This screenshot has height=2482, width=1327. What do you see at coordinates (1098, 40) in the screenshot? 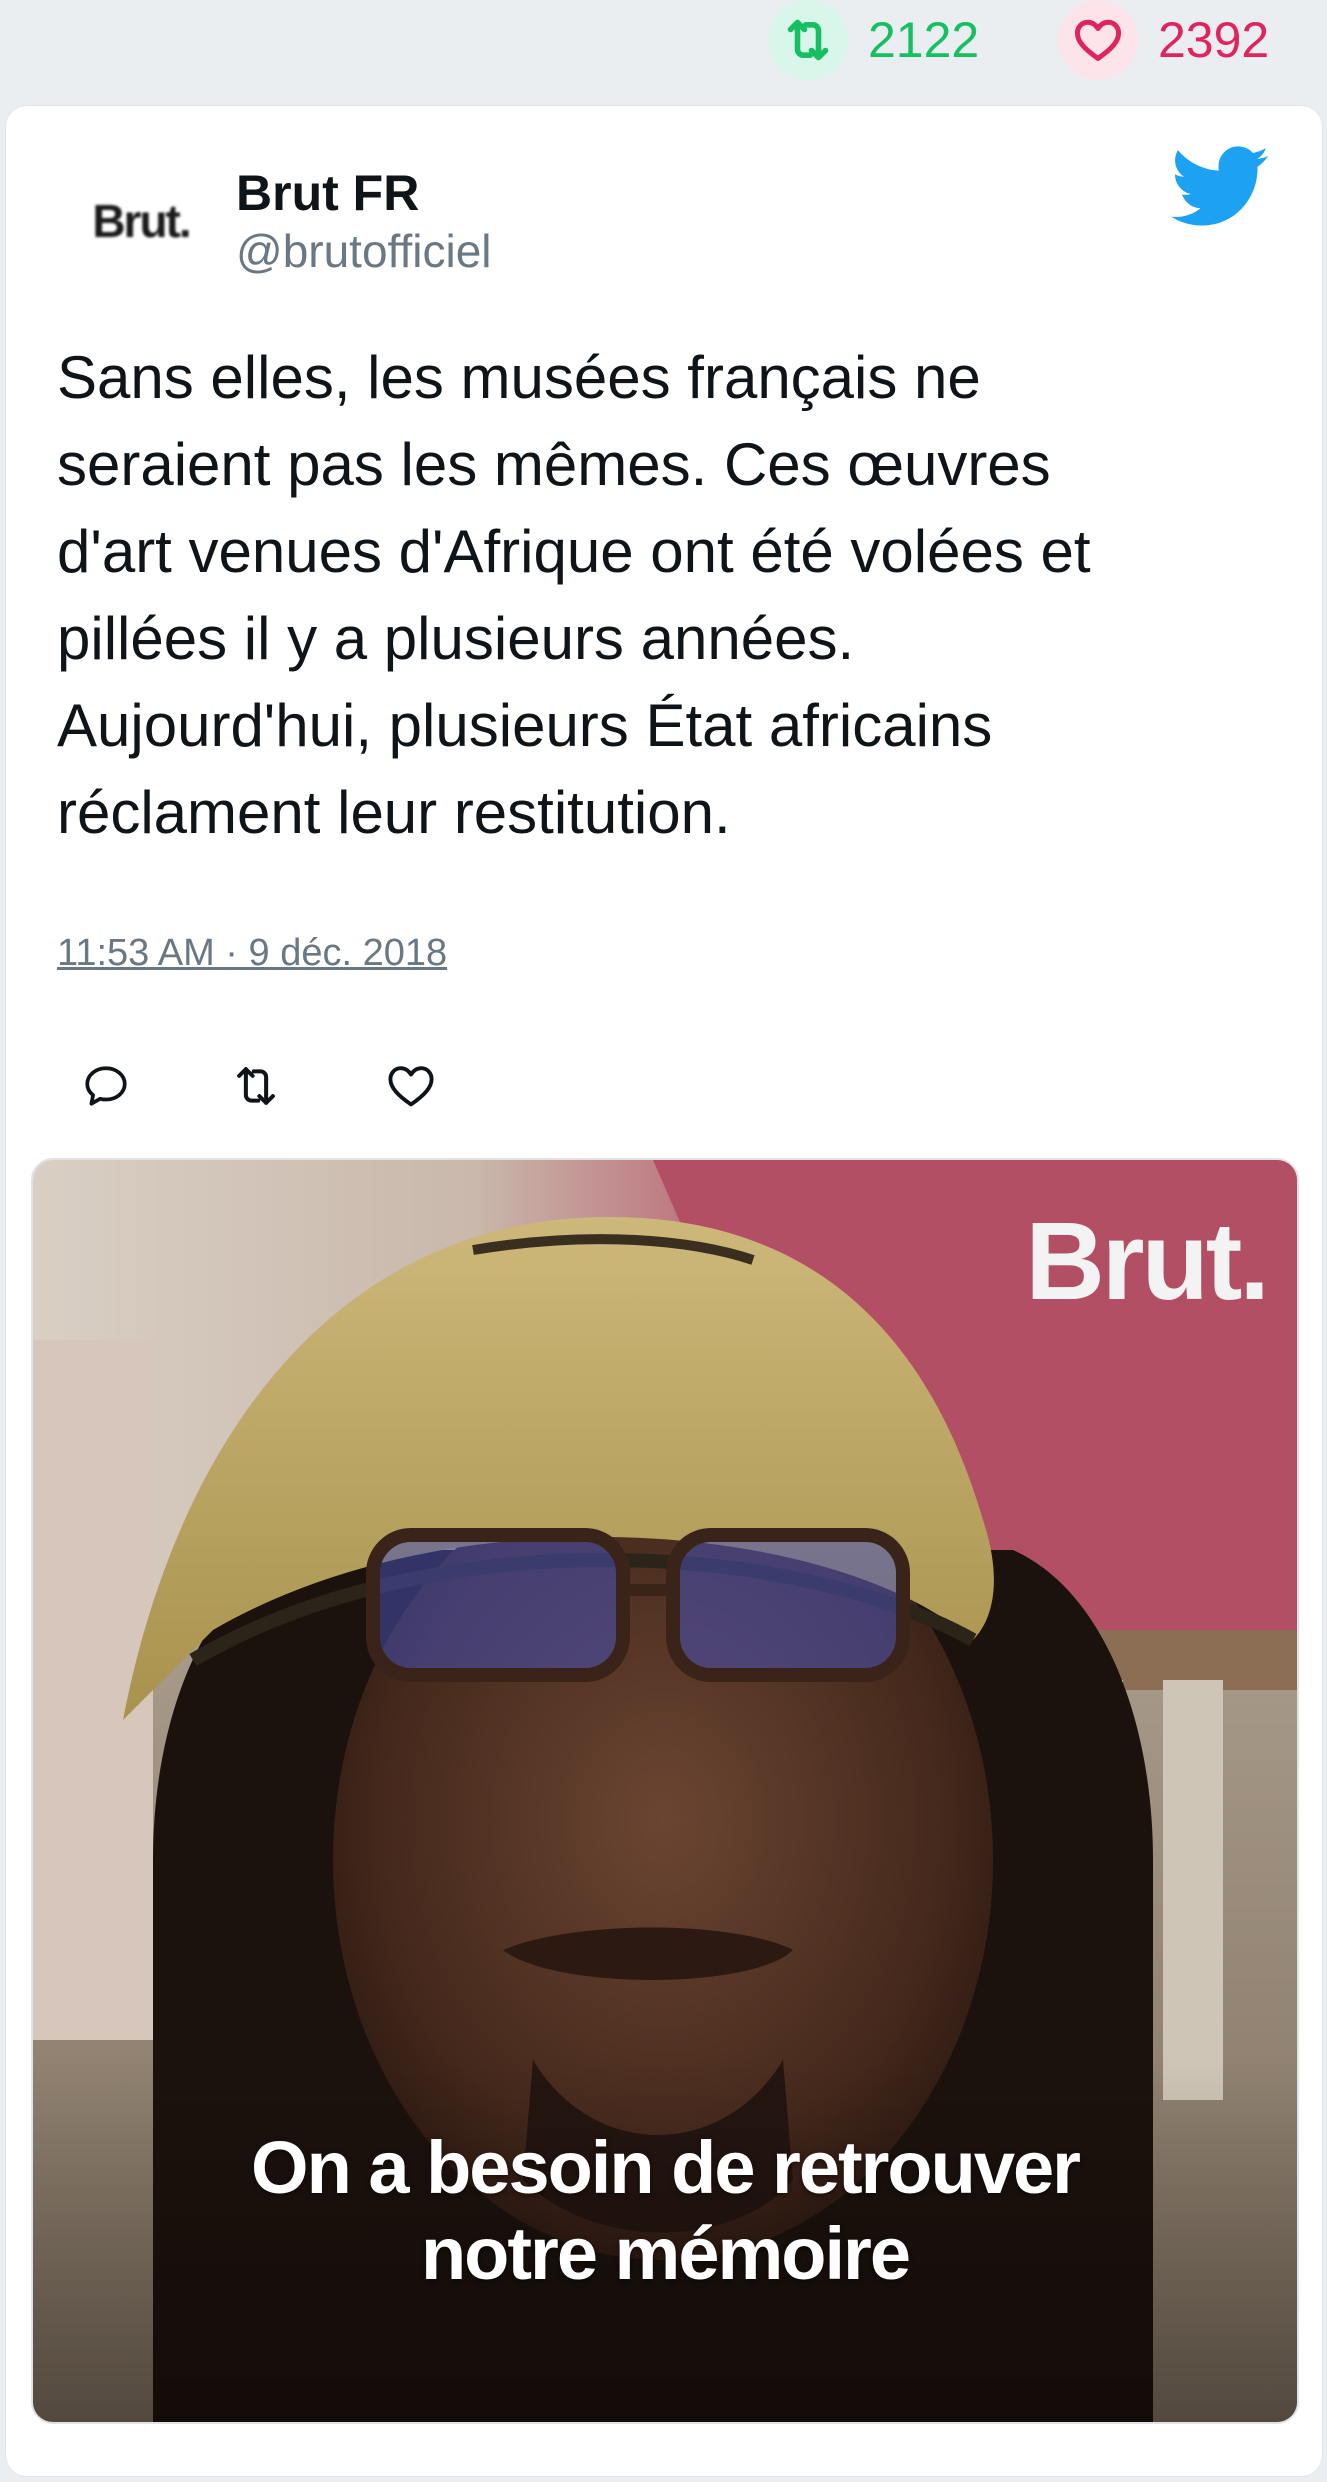
I see `heart-stat-icon` at bounding box center [1098, 40].